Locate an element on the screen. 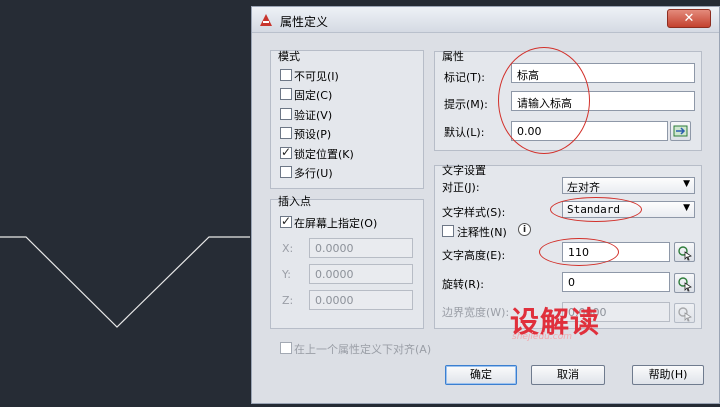 This screenshot has height=407, width=720. justify-select: 左对齐 ▼ is located at coordinates (628, 185).